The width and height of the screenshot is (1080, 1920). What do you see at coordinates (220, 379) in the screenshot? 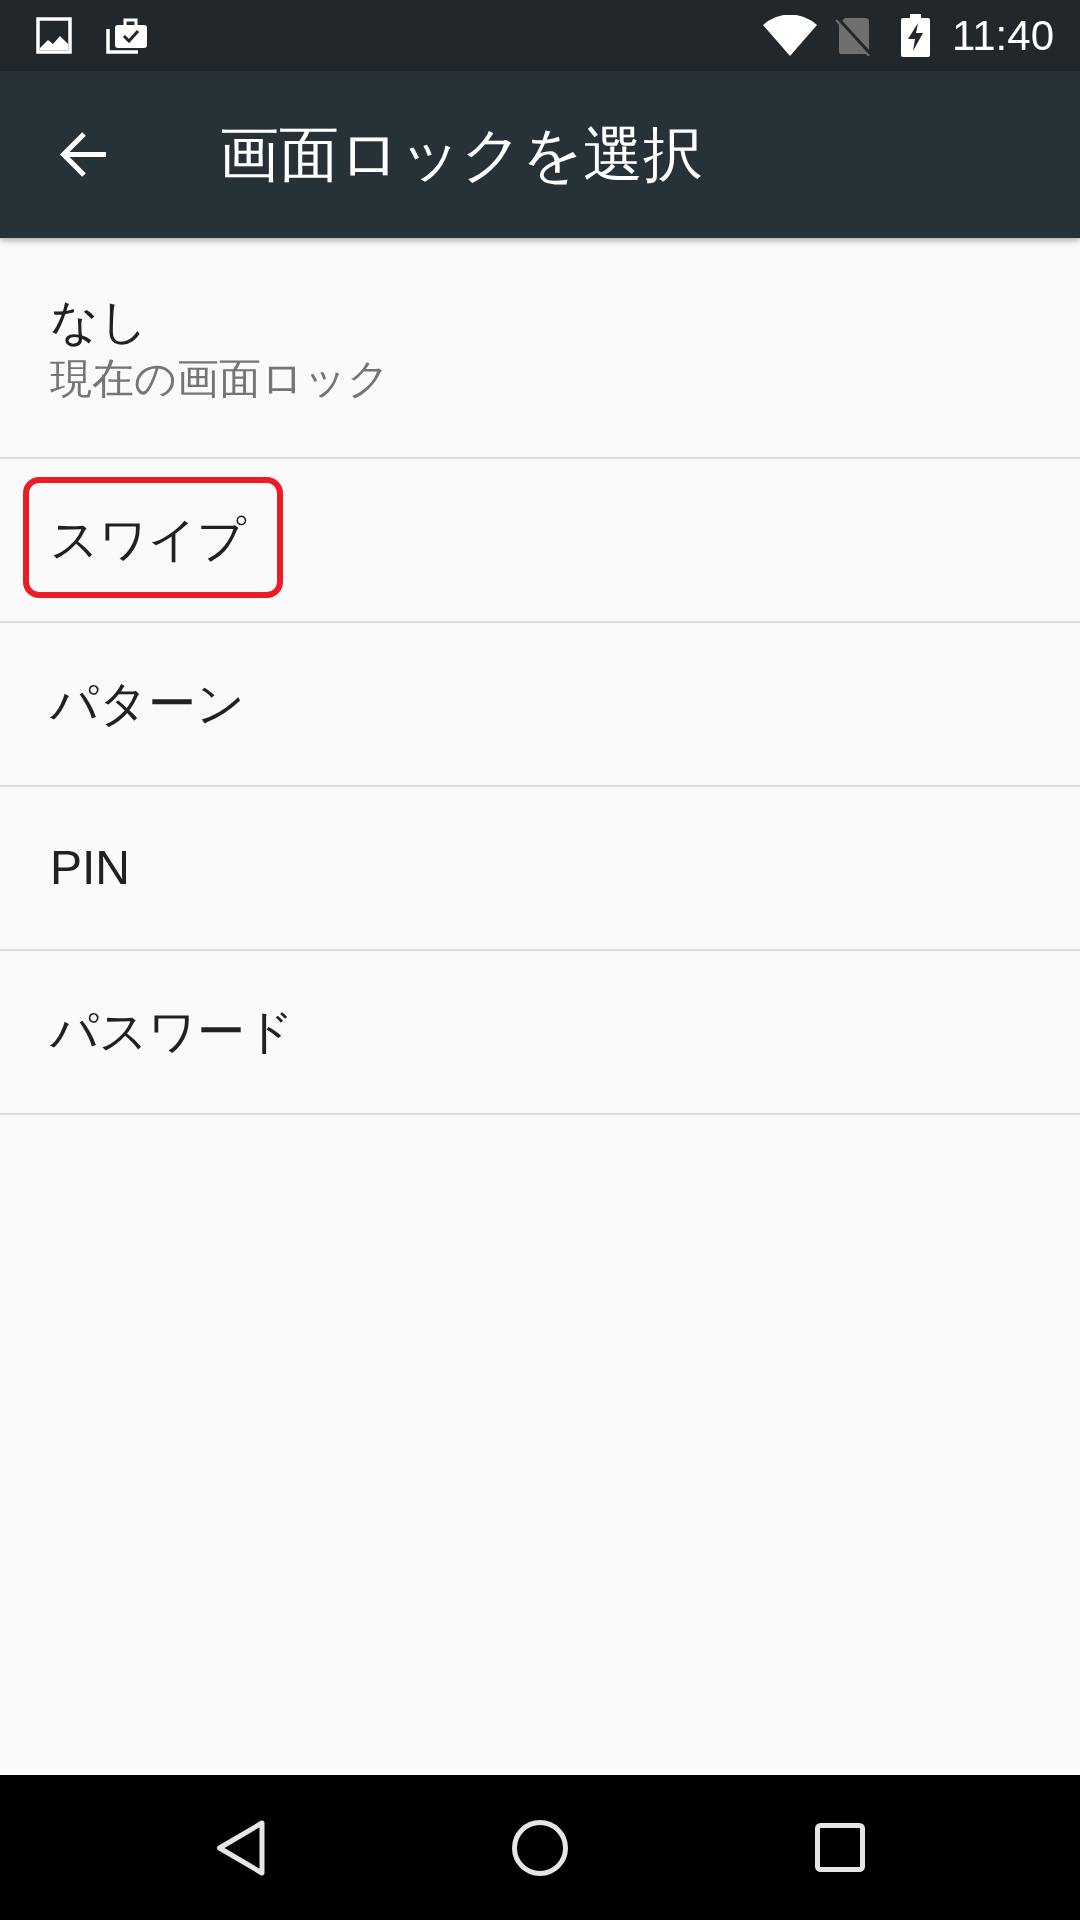
I see `option-subtitle: 現在の画面ロック` at bounding box center [220, 379].